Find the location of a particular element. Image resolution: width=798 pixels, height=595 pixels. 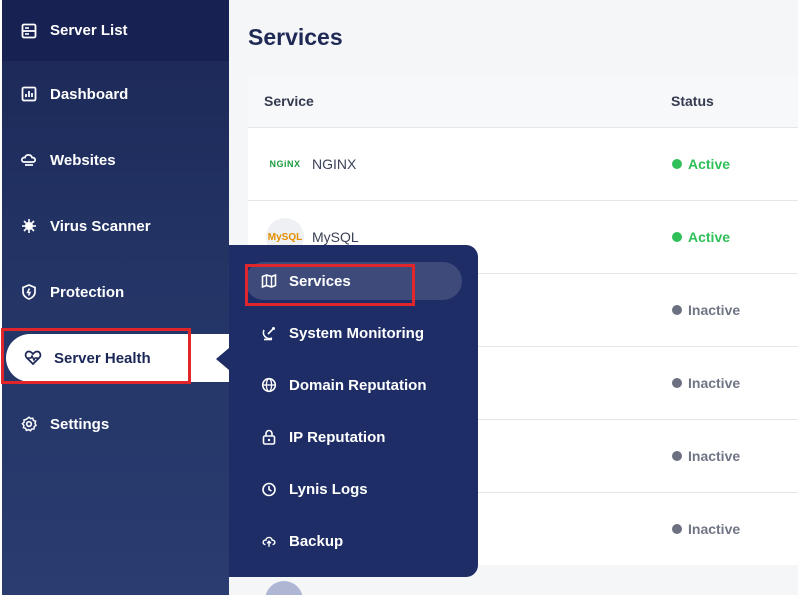

service-name: NGINX is located at coordinates (334, 164).